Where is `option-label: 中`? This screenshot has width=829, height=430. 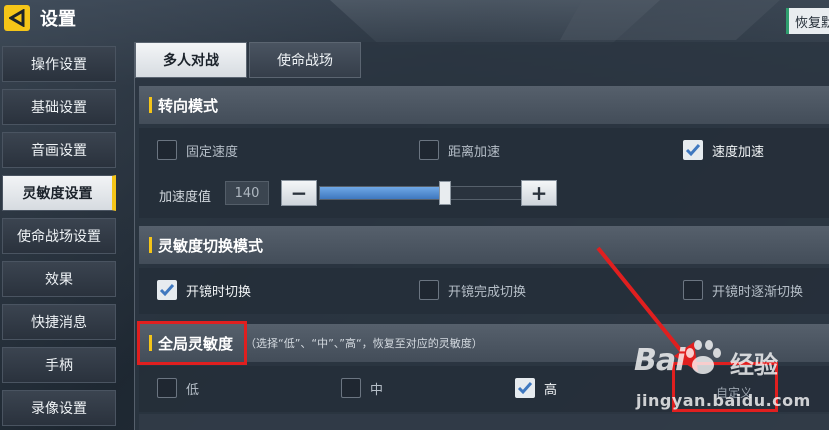
option-label: 中 is located at coordinates (377, 390).